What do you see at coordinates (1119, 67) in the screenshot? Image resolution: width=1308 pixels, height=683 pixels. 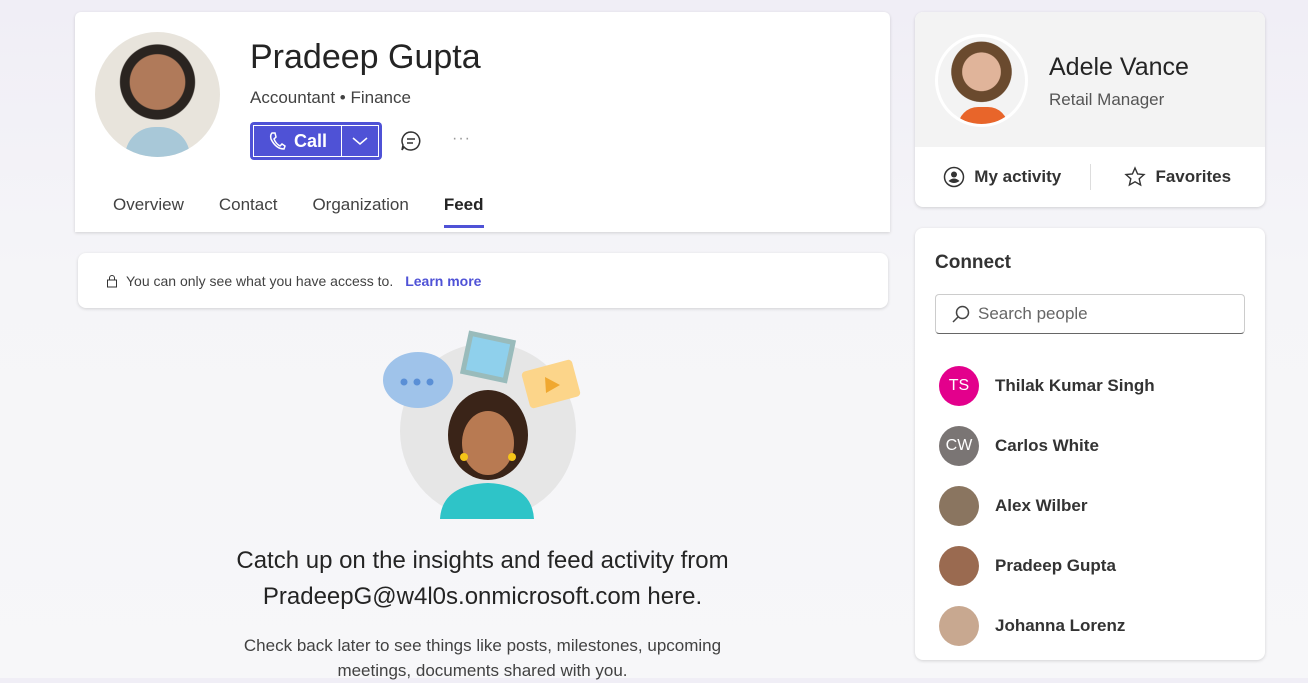 I see `my-name: Adele Vance` at bounding box center [1119, 67].